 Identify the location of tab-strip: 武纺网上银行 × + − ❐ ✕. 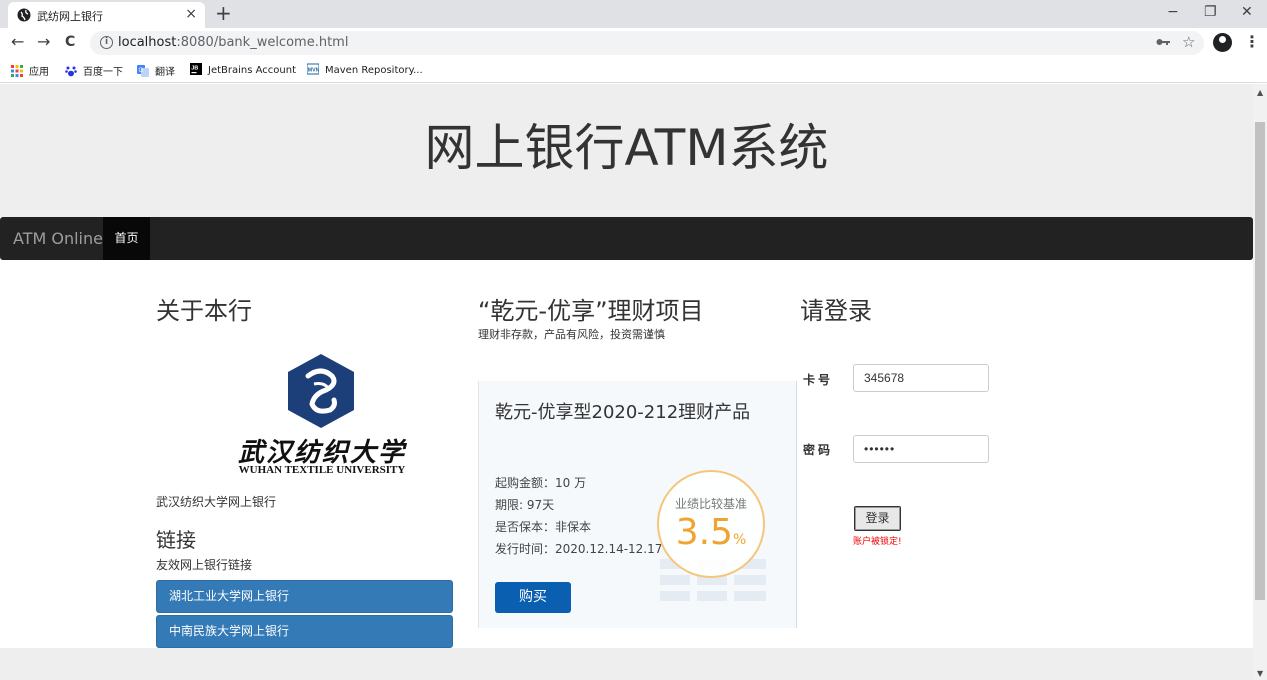
(633, 14).